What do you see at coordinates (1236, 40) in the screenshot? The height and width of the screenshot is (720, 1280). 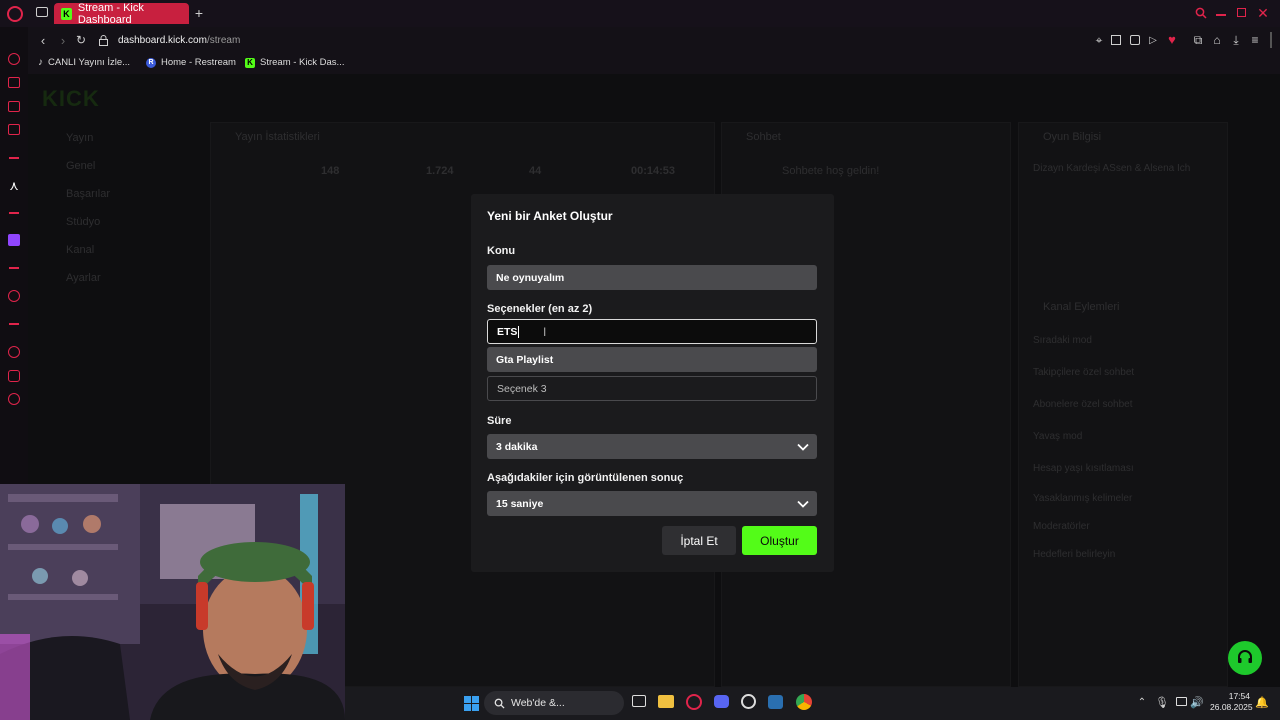 I see `download-icon: ⤓` at bounding box center [1236, 40].